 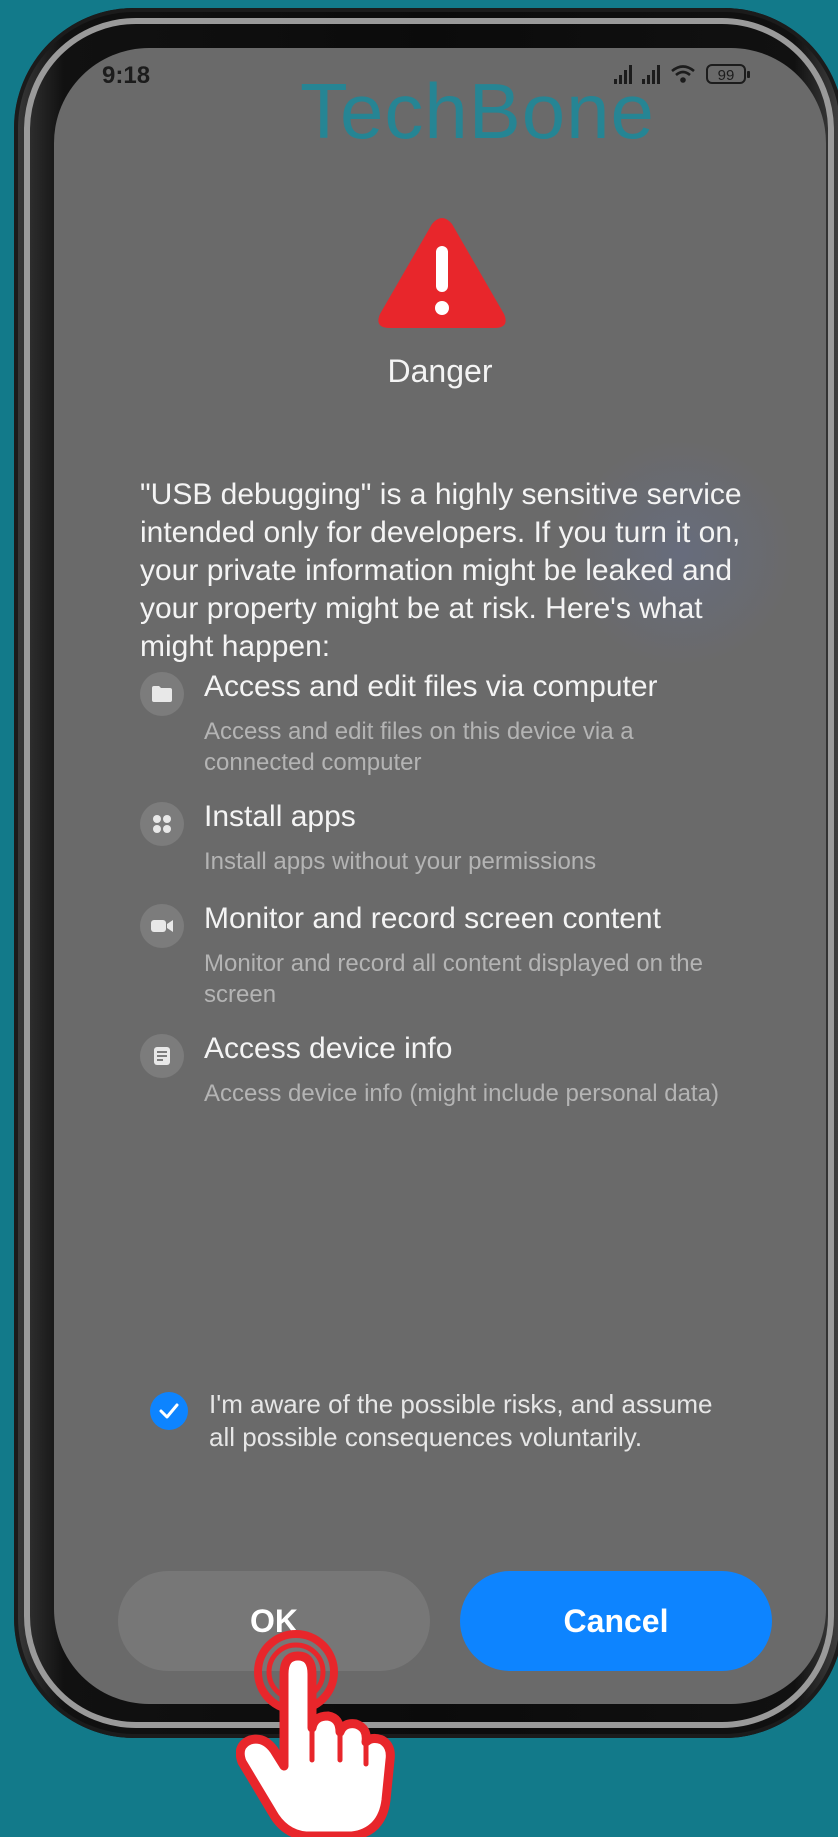 I want to click on permission-title: Access and edit files via computer, so click(x=431, y=686).